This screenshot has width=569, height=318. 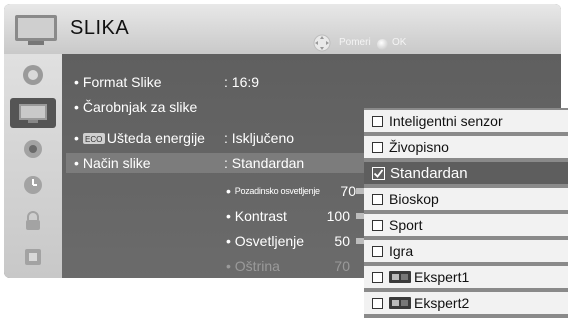 I want to click on sidebar-item-option, so click(x=33, y=257).